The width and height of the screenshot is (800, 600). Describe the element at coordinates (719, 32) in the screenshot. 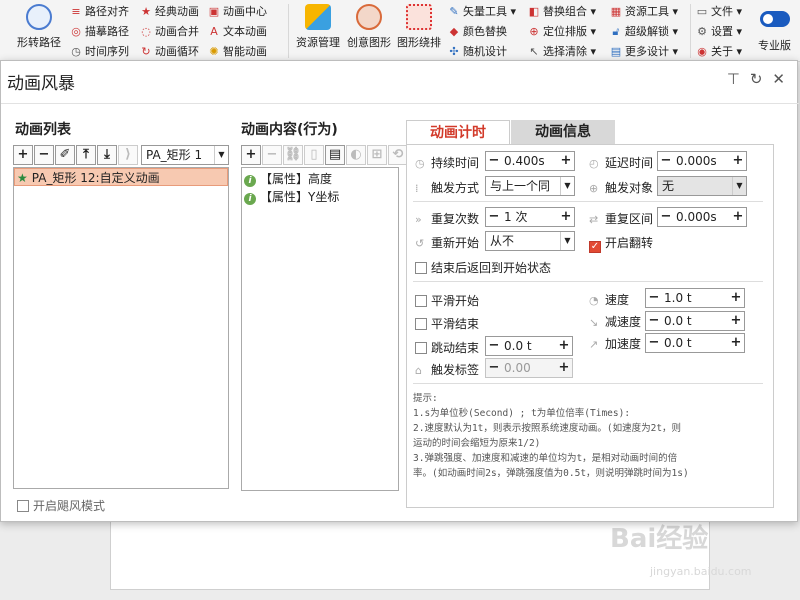

I see `ribbon-settings: ⚙ 设置 ▾` at that location.